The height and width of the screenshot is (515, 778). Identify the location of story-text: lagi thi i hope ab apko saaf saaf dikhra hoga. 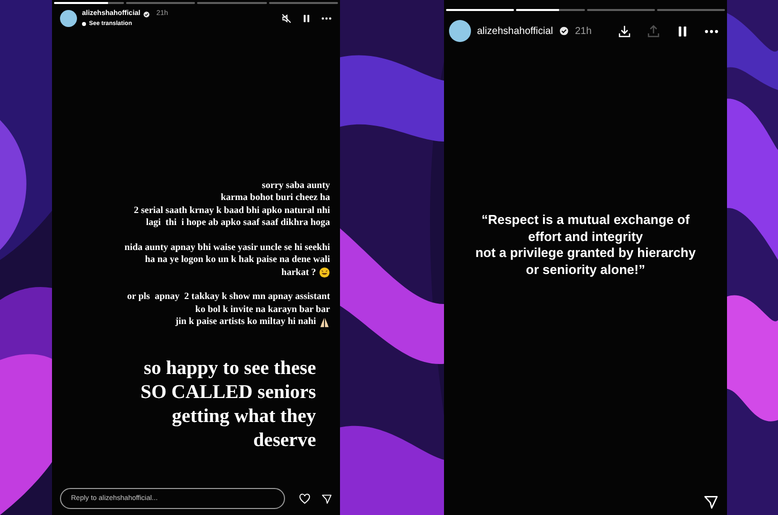
(238, 223).